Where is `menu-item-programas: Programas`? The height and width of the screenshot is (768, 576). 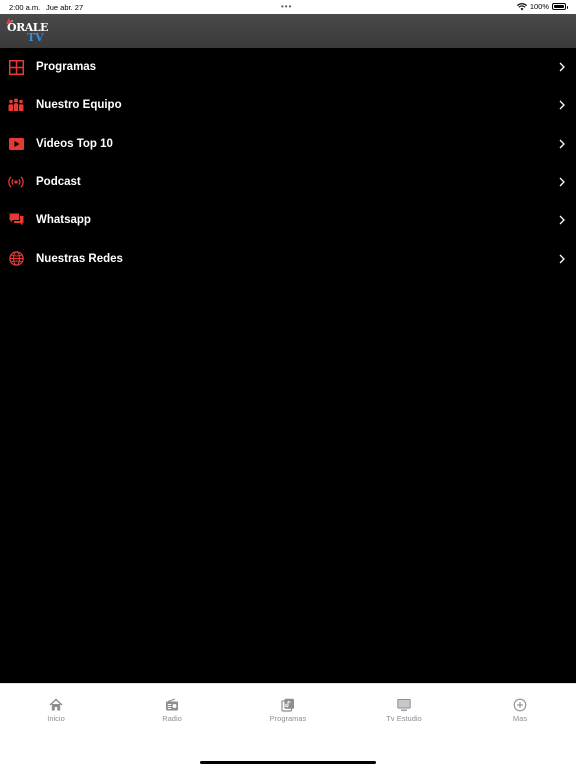 menu-item-programas: Programas is located at coordinates (288, 67).